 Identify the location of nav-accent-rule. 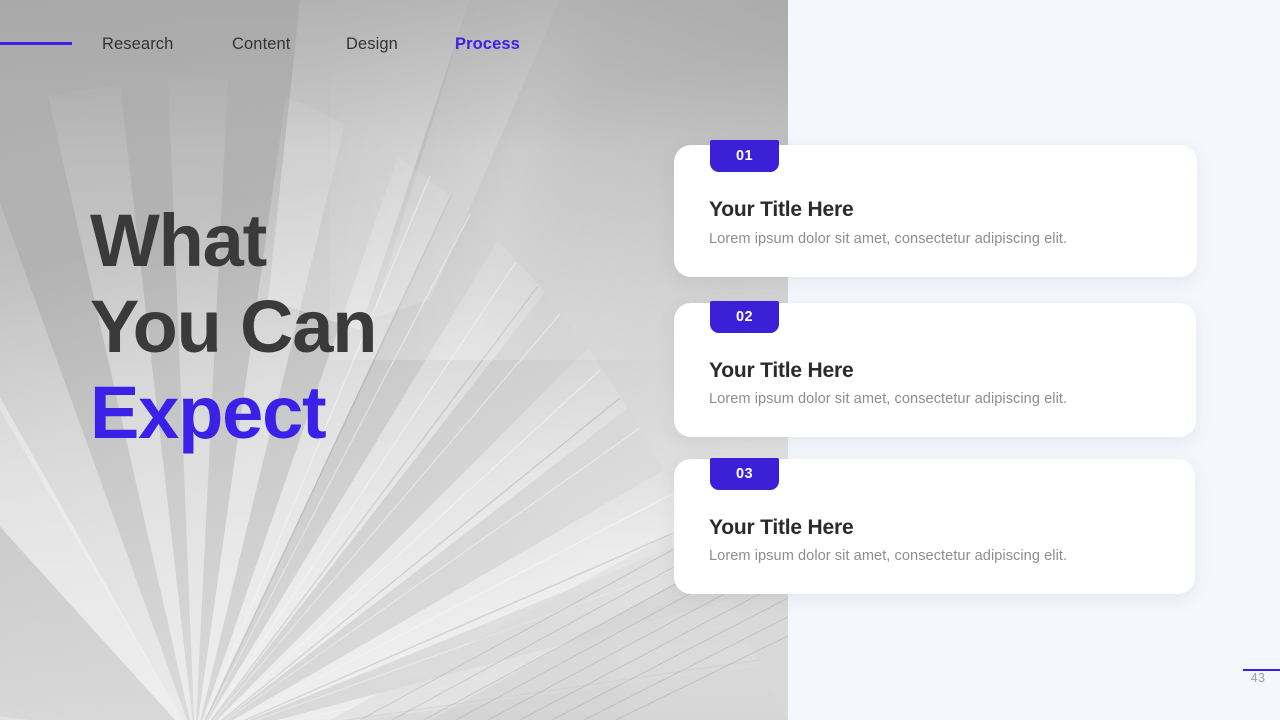
(36, 43).